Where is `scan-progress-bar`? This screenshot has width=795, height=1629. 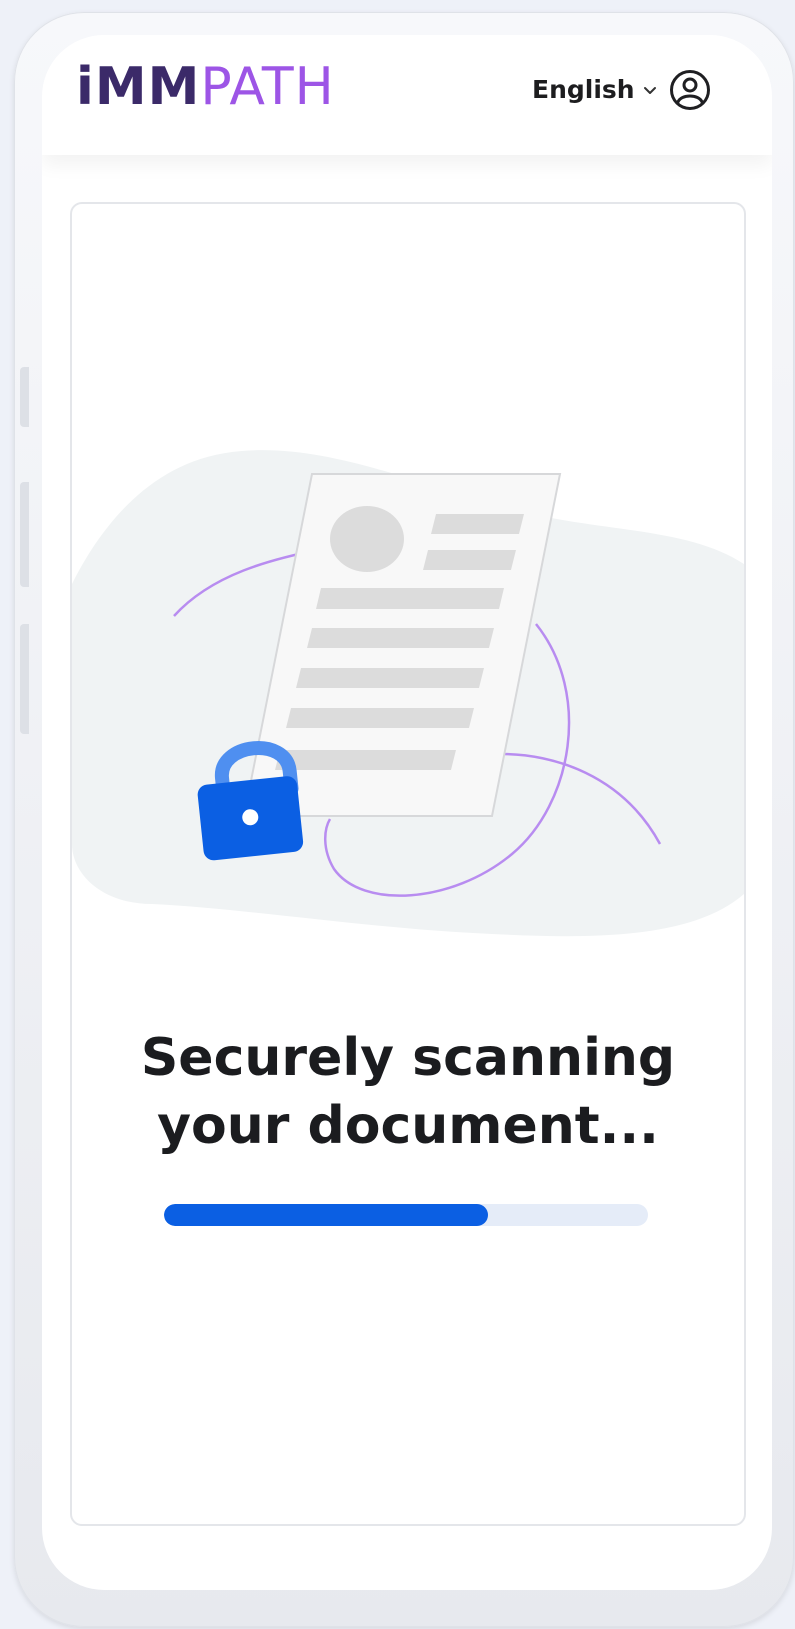
scan-progress-bar is located at coordinates (406, 1215).